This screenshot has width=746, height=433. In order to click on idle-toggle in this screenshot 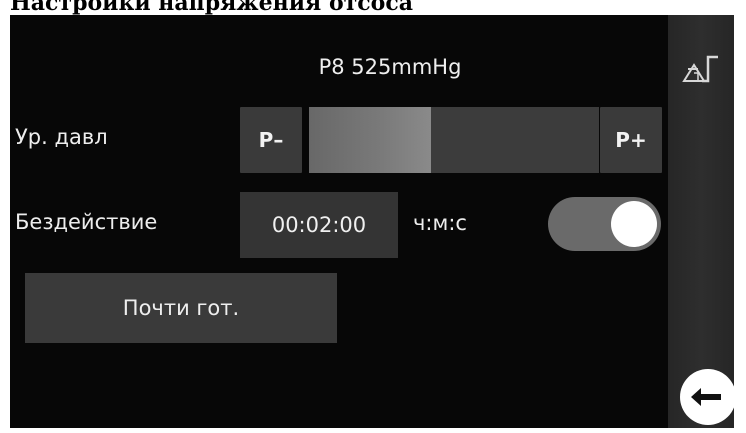, I will do `click(604, 224)`.